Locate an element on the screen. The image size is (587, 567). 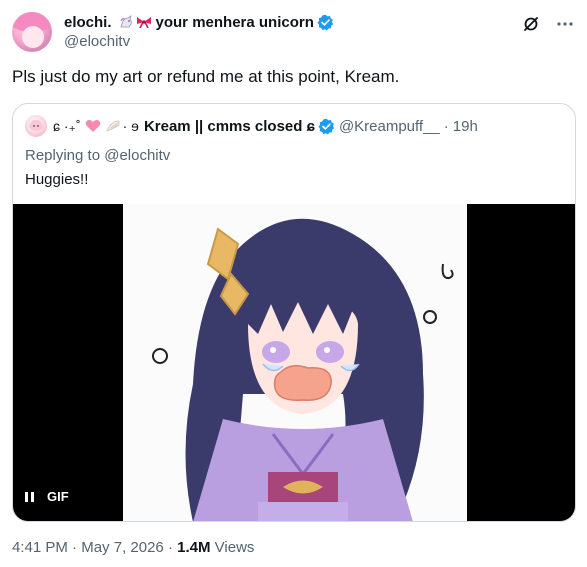
author-name-suffix: your menhera unicorn is located at coordinates (235, 22).